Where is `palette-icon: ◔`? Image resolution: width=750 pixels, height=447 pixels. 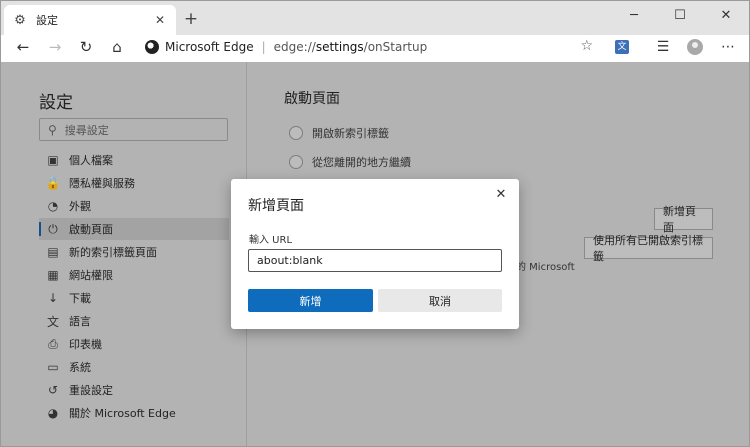
palette-icon: ◔ is located at coordinates (53, 206).